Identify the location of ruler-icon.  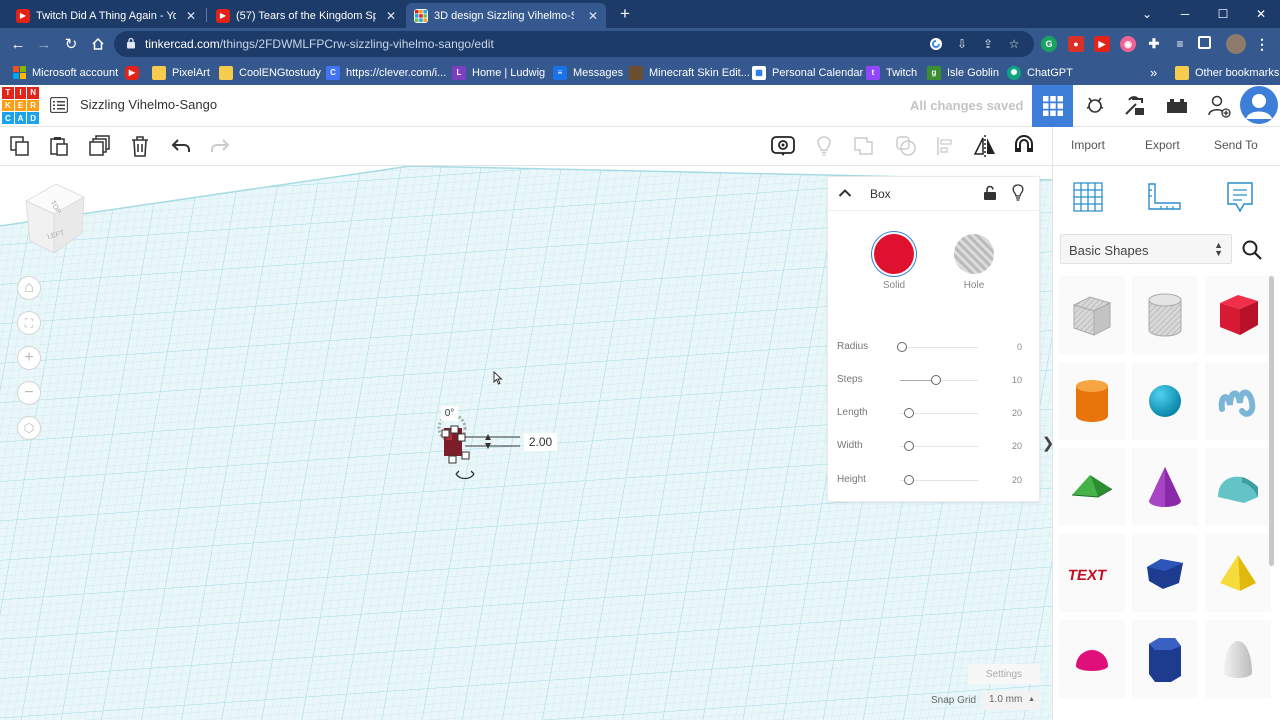
(1164, 197).